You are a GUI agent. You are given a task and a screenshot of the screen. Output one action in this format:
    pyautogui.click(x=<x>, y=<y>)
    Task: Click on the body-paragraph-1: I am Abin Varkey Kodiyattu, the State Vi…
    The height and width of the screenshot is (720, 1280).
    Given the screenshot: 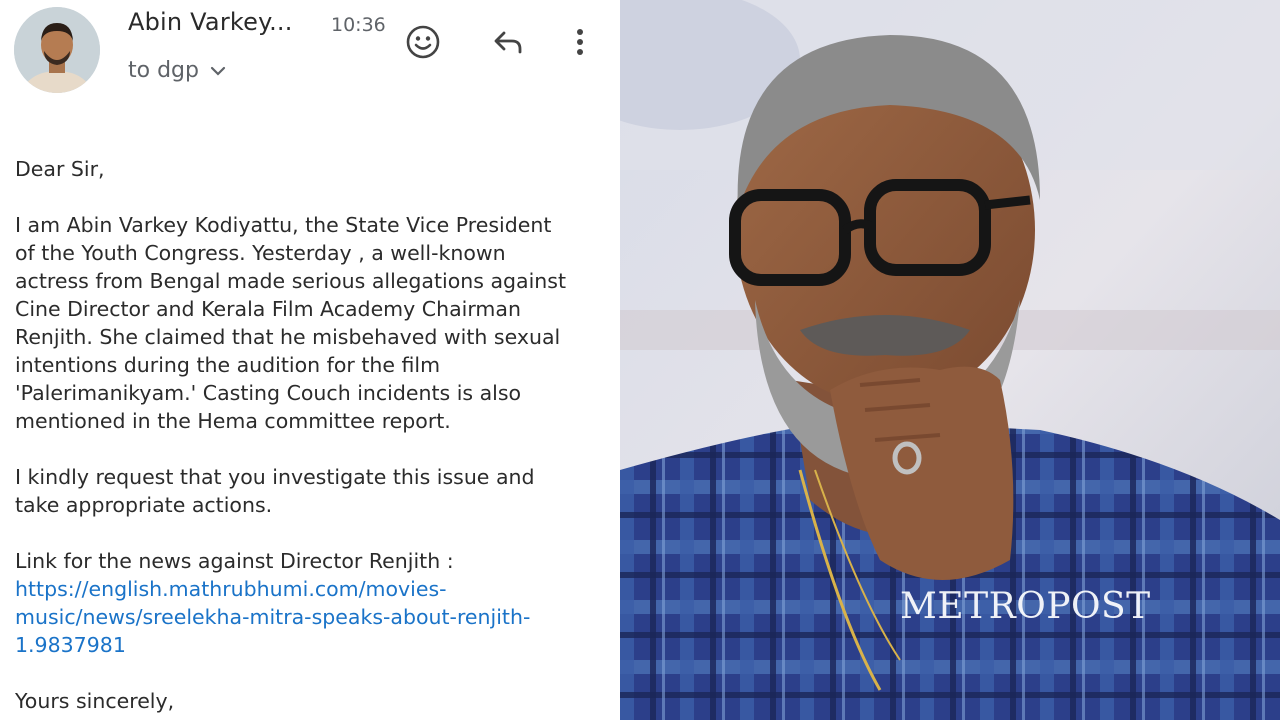 What is the action you would take?
    pyautogui.click(x=312, y=323)
    